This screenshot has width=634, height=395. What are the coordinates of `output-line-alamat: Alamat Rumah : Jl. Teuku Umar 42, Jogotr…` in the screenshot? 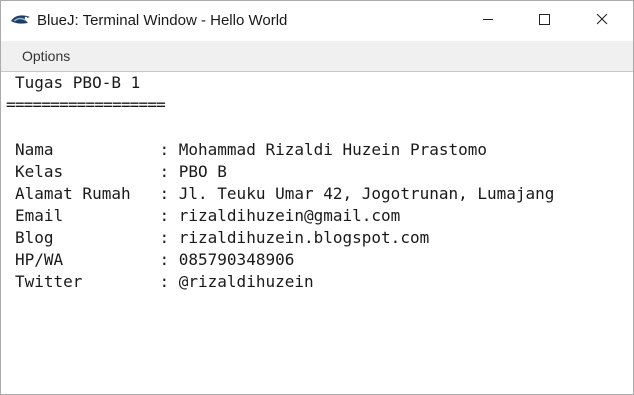 It's located at (285, 193).